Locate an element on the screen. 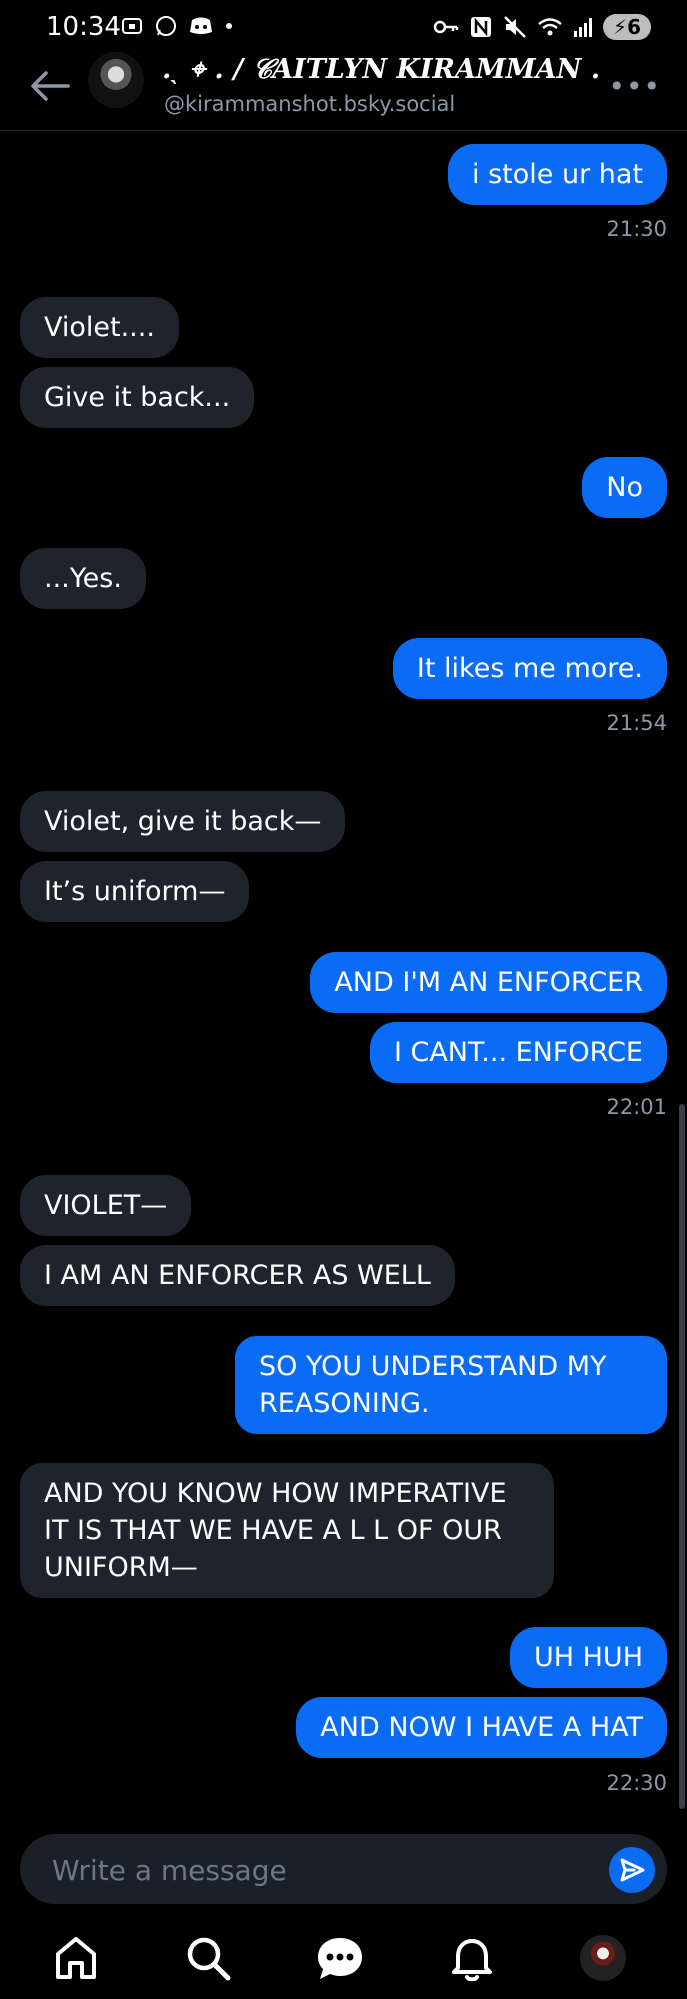 This screenshot has width=687, height=1999. bottom-tab-bar is located at coordinates (343, 1959).